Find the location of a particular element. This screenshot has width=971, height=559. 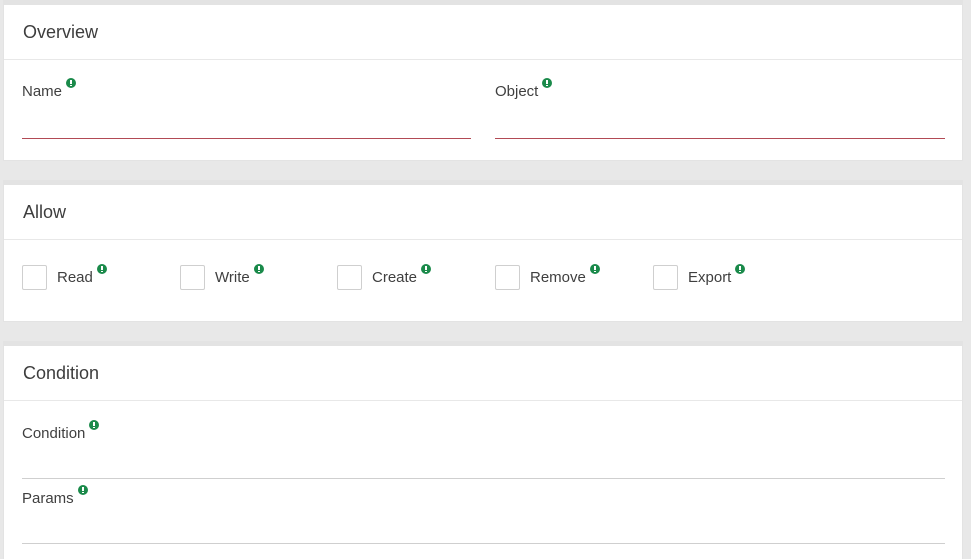

condition-header: Condition is located at coordinates (483, 373).